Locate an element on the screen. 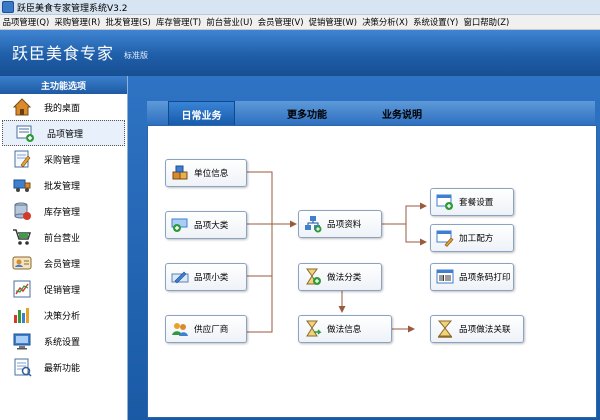  connector-to-recipe is located at coordinates (416, 235).